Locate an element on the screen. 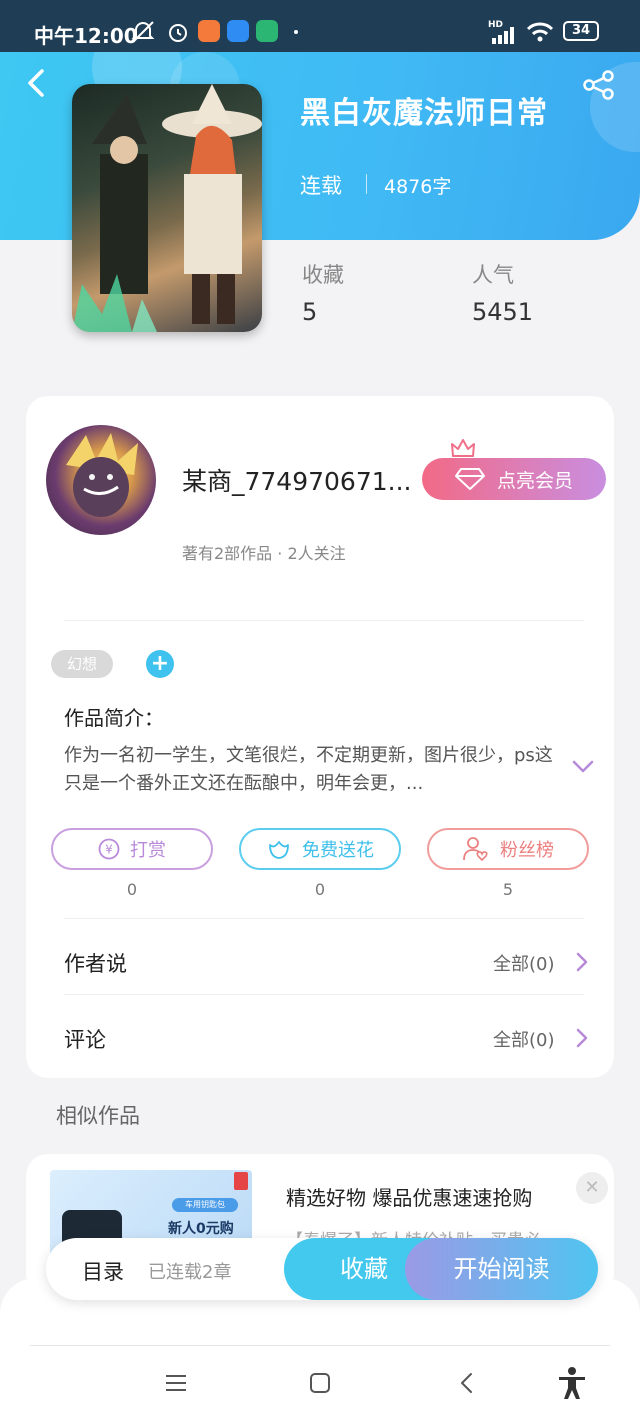  signal-icon is located at coordinates (503, 35).